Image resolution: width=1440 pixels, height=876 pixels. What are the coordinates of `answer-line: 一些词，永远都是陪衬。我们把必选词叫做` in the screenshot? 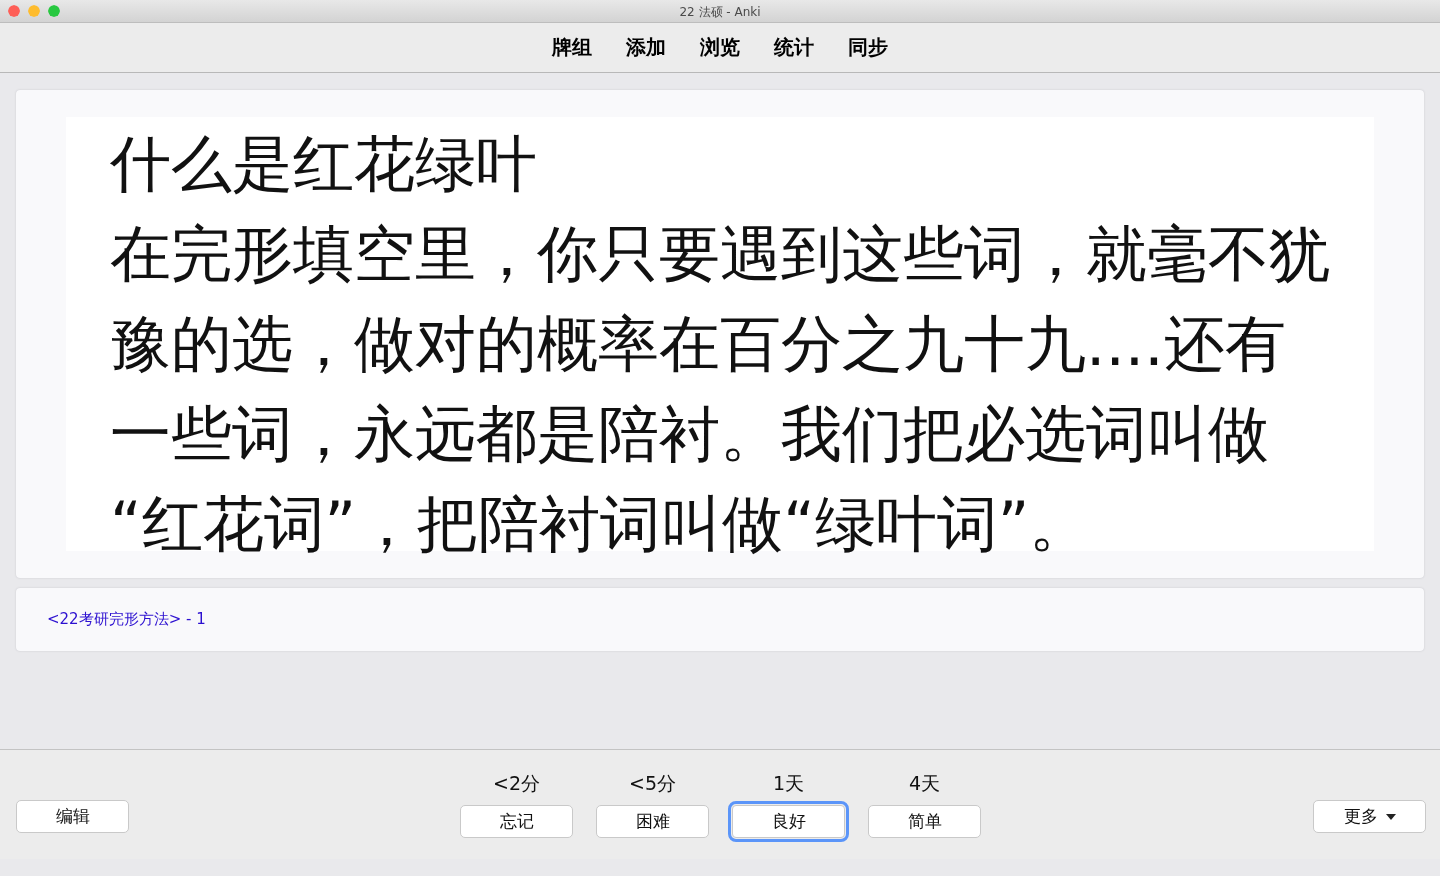 It's located at (689, 434).